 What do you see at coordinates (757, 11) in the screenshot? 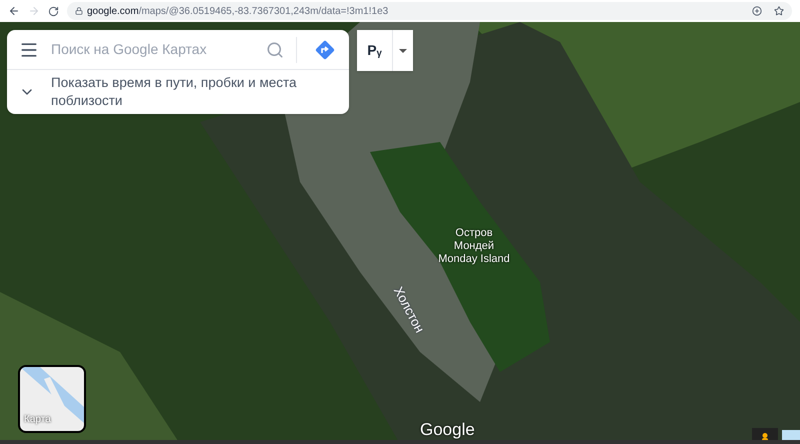
I see `add-icon` at bounding box center [757, 11].